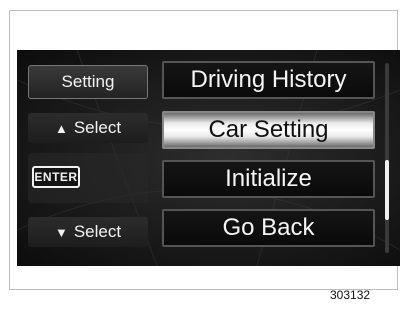  What do you see at coordinates (387, 158) in the screenshot?
I see `scrollbar-track` at bounding box center [387, 158].